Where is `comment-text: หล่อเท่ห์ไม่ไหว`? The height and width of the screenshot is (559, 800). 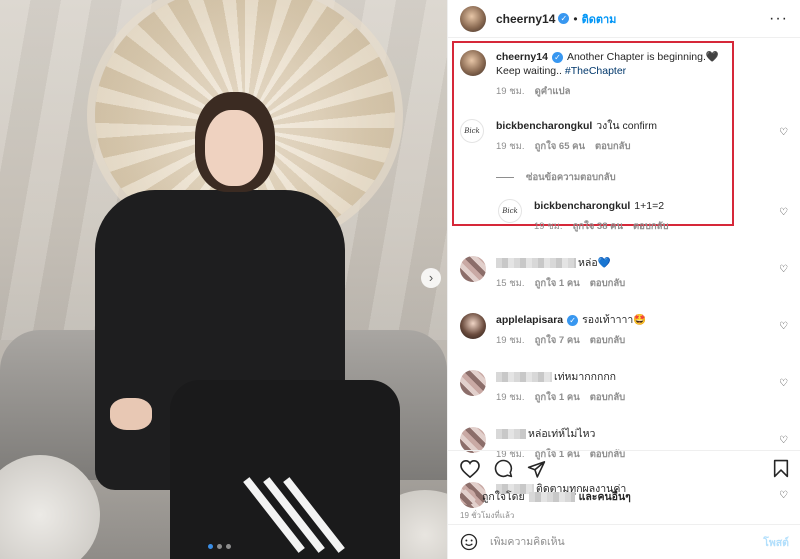 comment-text: หล่อเท่ห์ไม่ไหว is located at coordinates (562, 434).